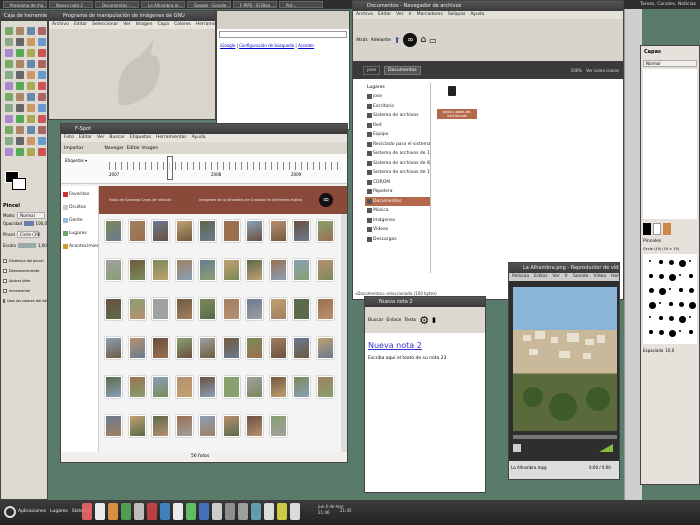 This screenshot has width=700, height=525. I want to click on places-item: jose, so click(397, 97).